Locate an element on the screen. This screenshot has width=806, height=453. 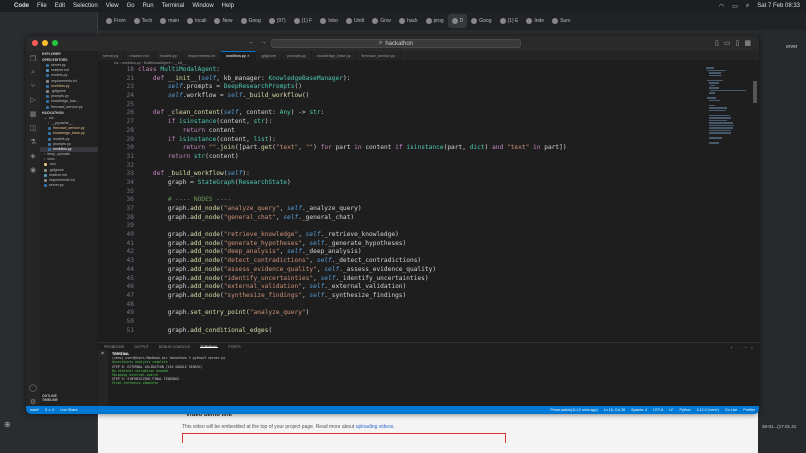
menu-window: Window is located at coordinates (202, 6).